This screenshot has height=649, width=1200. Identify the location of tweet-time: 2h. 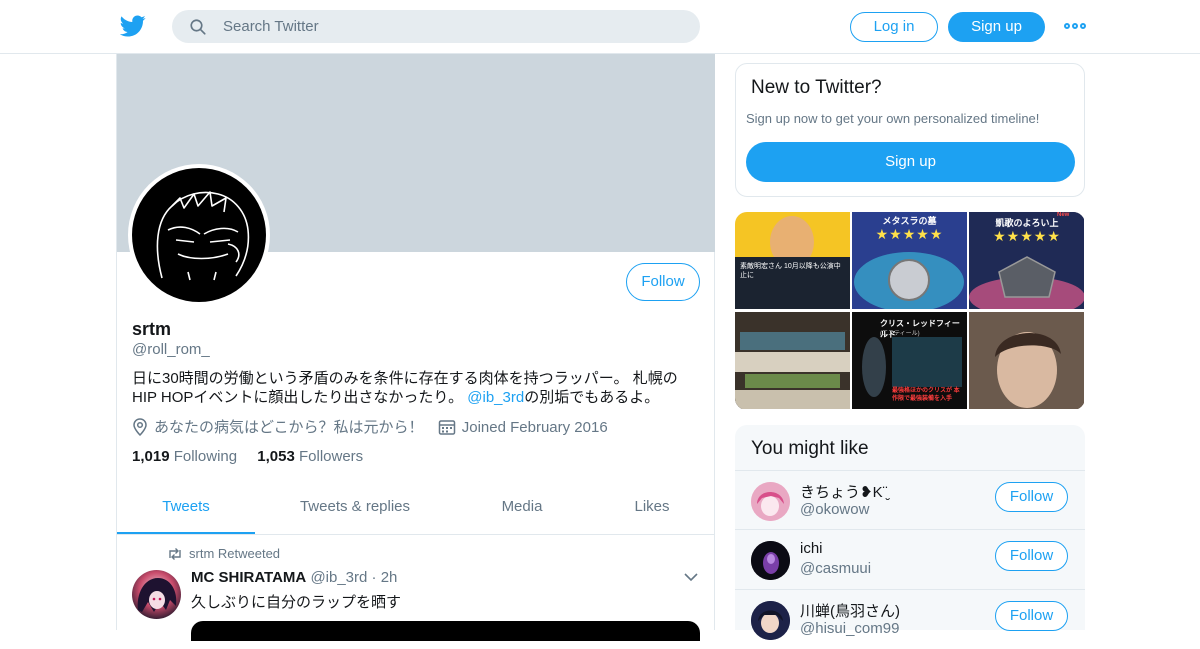
(389, 577).